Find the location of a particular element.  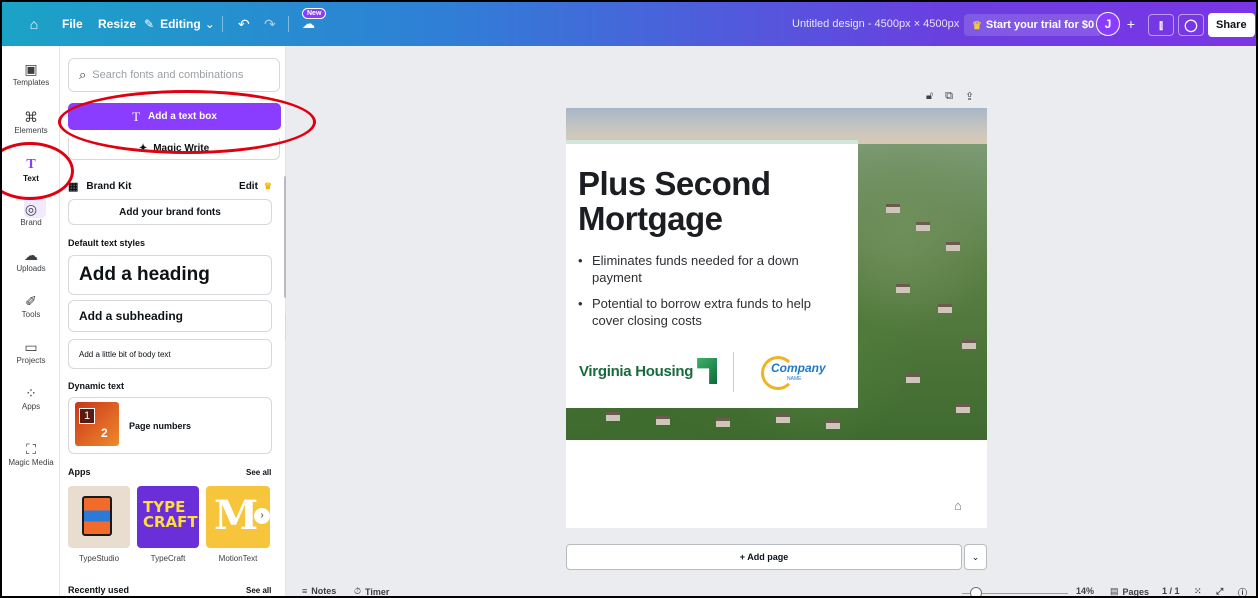

zoom-slider-handle is located at coordinates (976, 591).